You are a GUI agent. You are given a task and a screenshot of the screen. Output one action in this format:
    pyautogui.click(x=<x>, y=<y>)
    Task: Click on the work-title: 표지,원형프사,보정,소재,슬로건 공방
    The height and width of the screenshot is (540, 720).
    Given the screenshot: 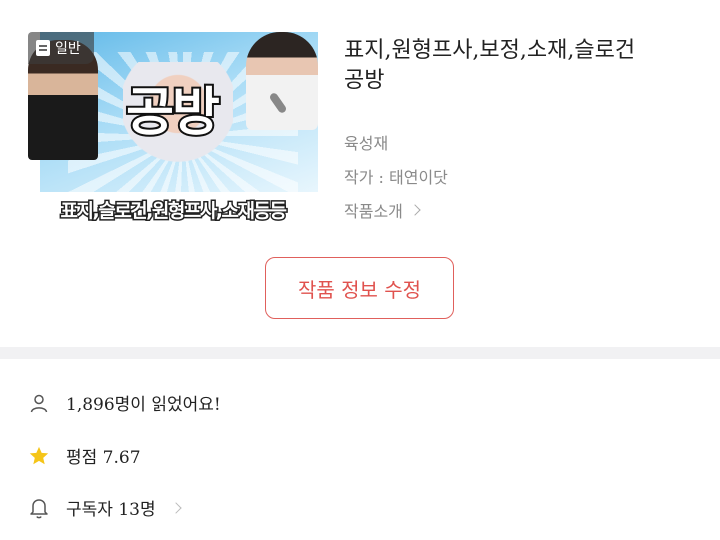 What is the action you would take?
    pyautogui.click(x=524, y=66)
    